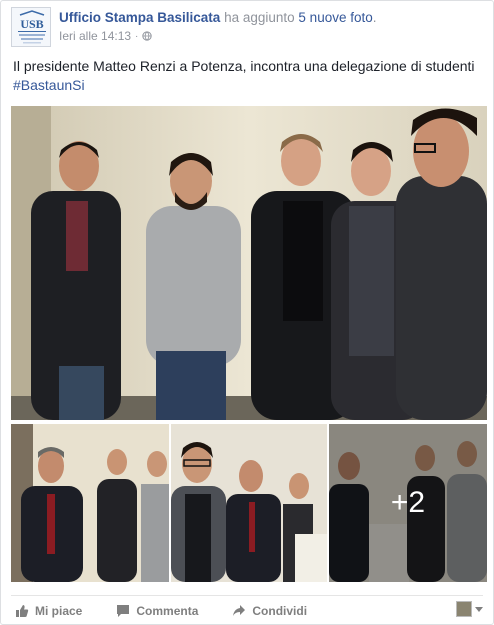 The image size is (494, 625). Describe the element at coordinates (59, 611) in the screenshot. I see `like-label: Mi piace` at that location.